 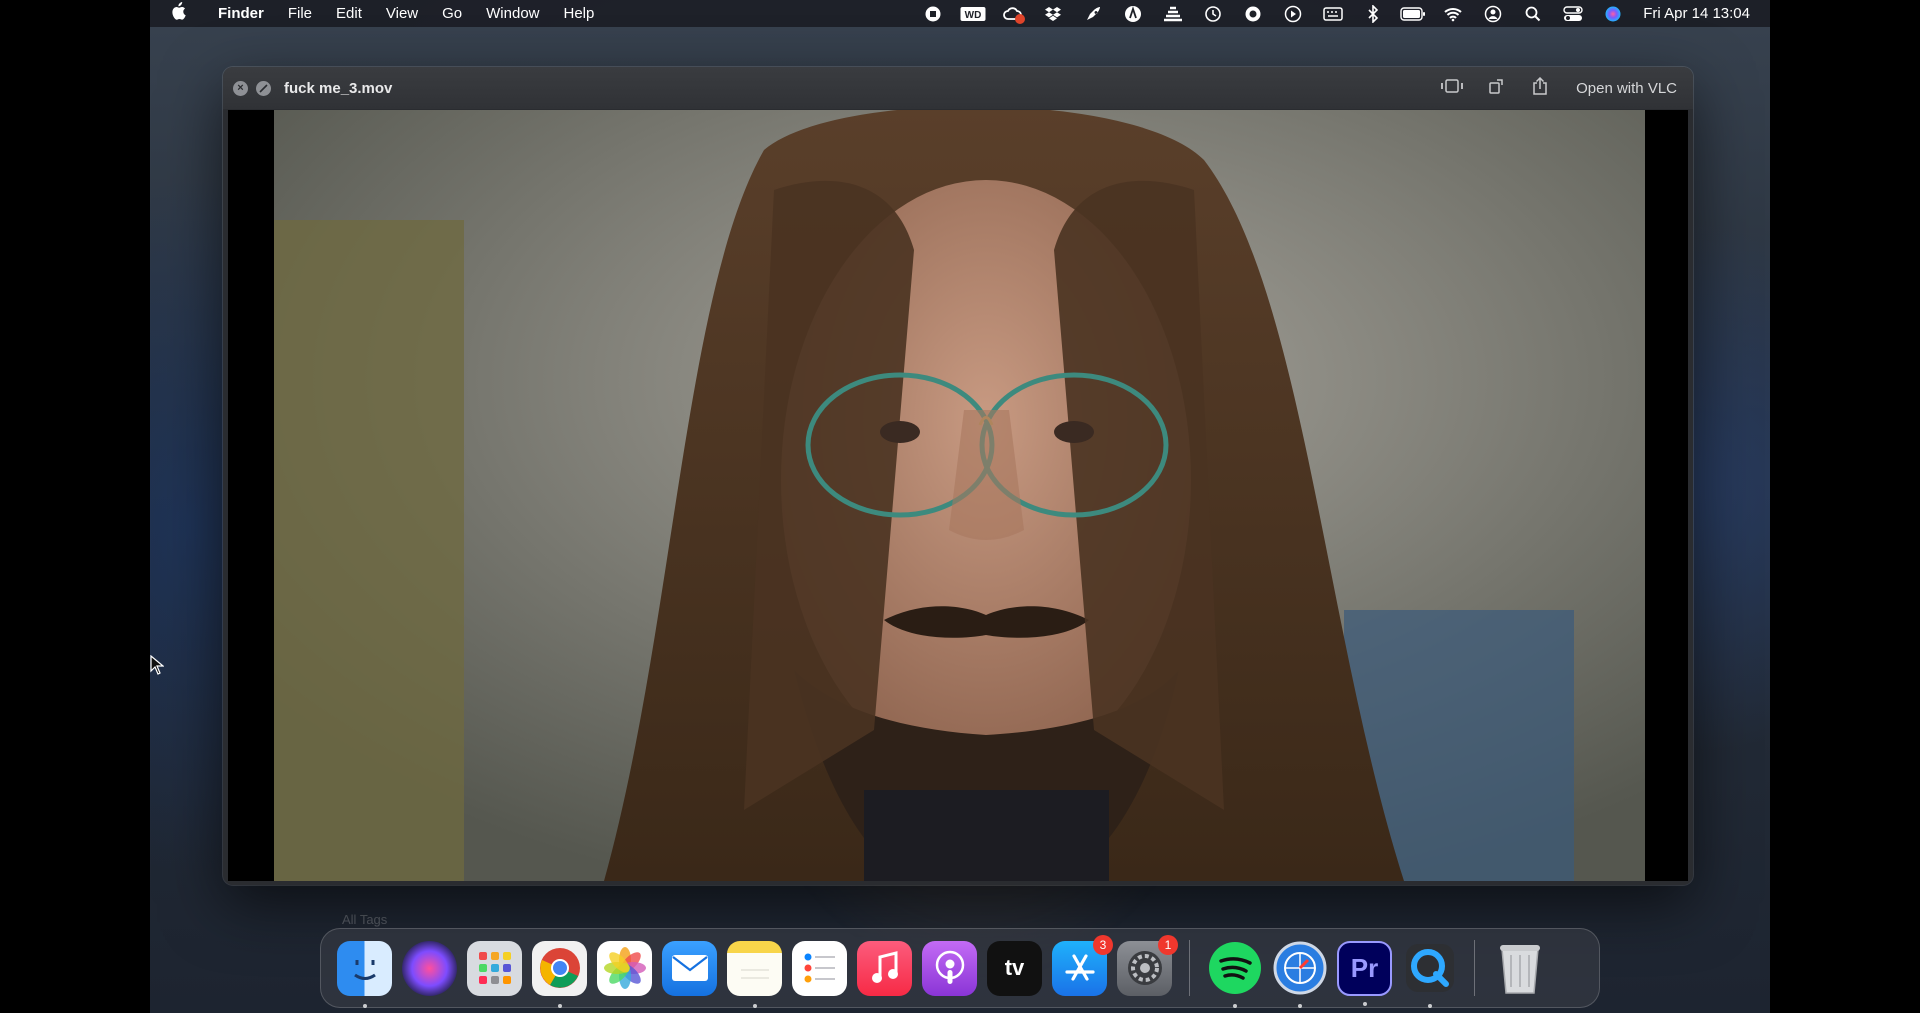 I want to click on dock-reminders, so click(x=819, y=968).